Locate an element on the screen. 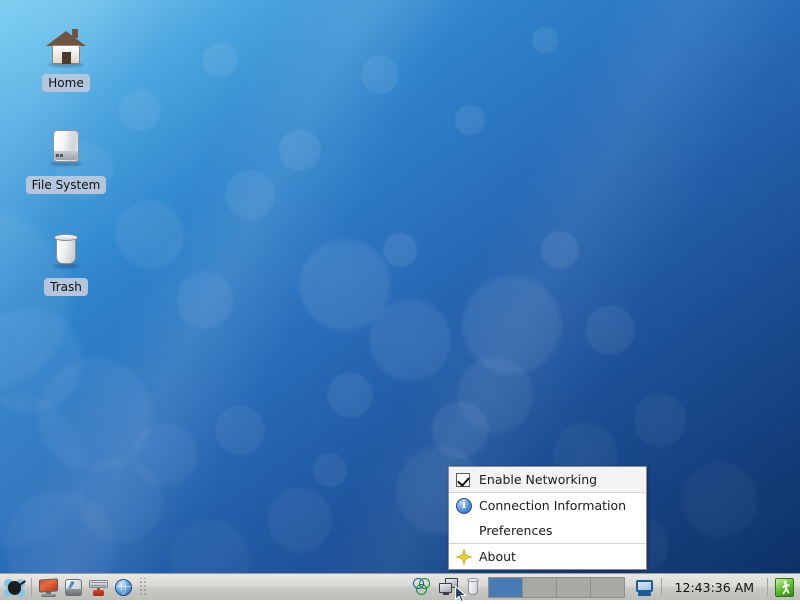 The width and height of the screenshot is (800, 604). browser-launcher-button is located at coordinates (123, 587).